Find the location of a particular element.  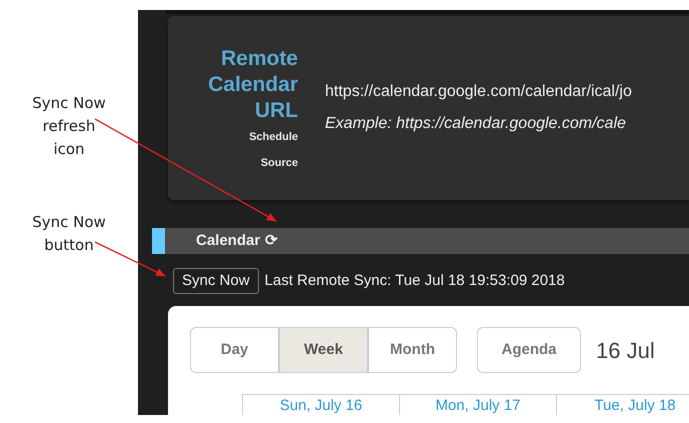

day-header: Sun, July 16 is located at coordinates (320, 405).